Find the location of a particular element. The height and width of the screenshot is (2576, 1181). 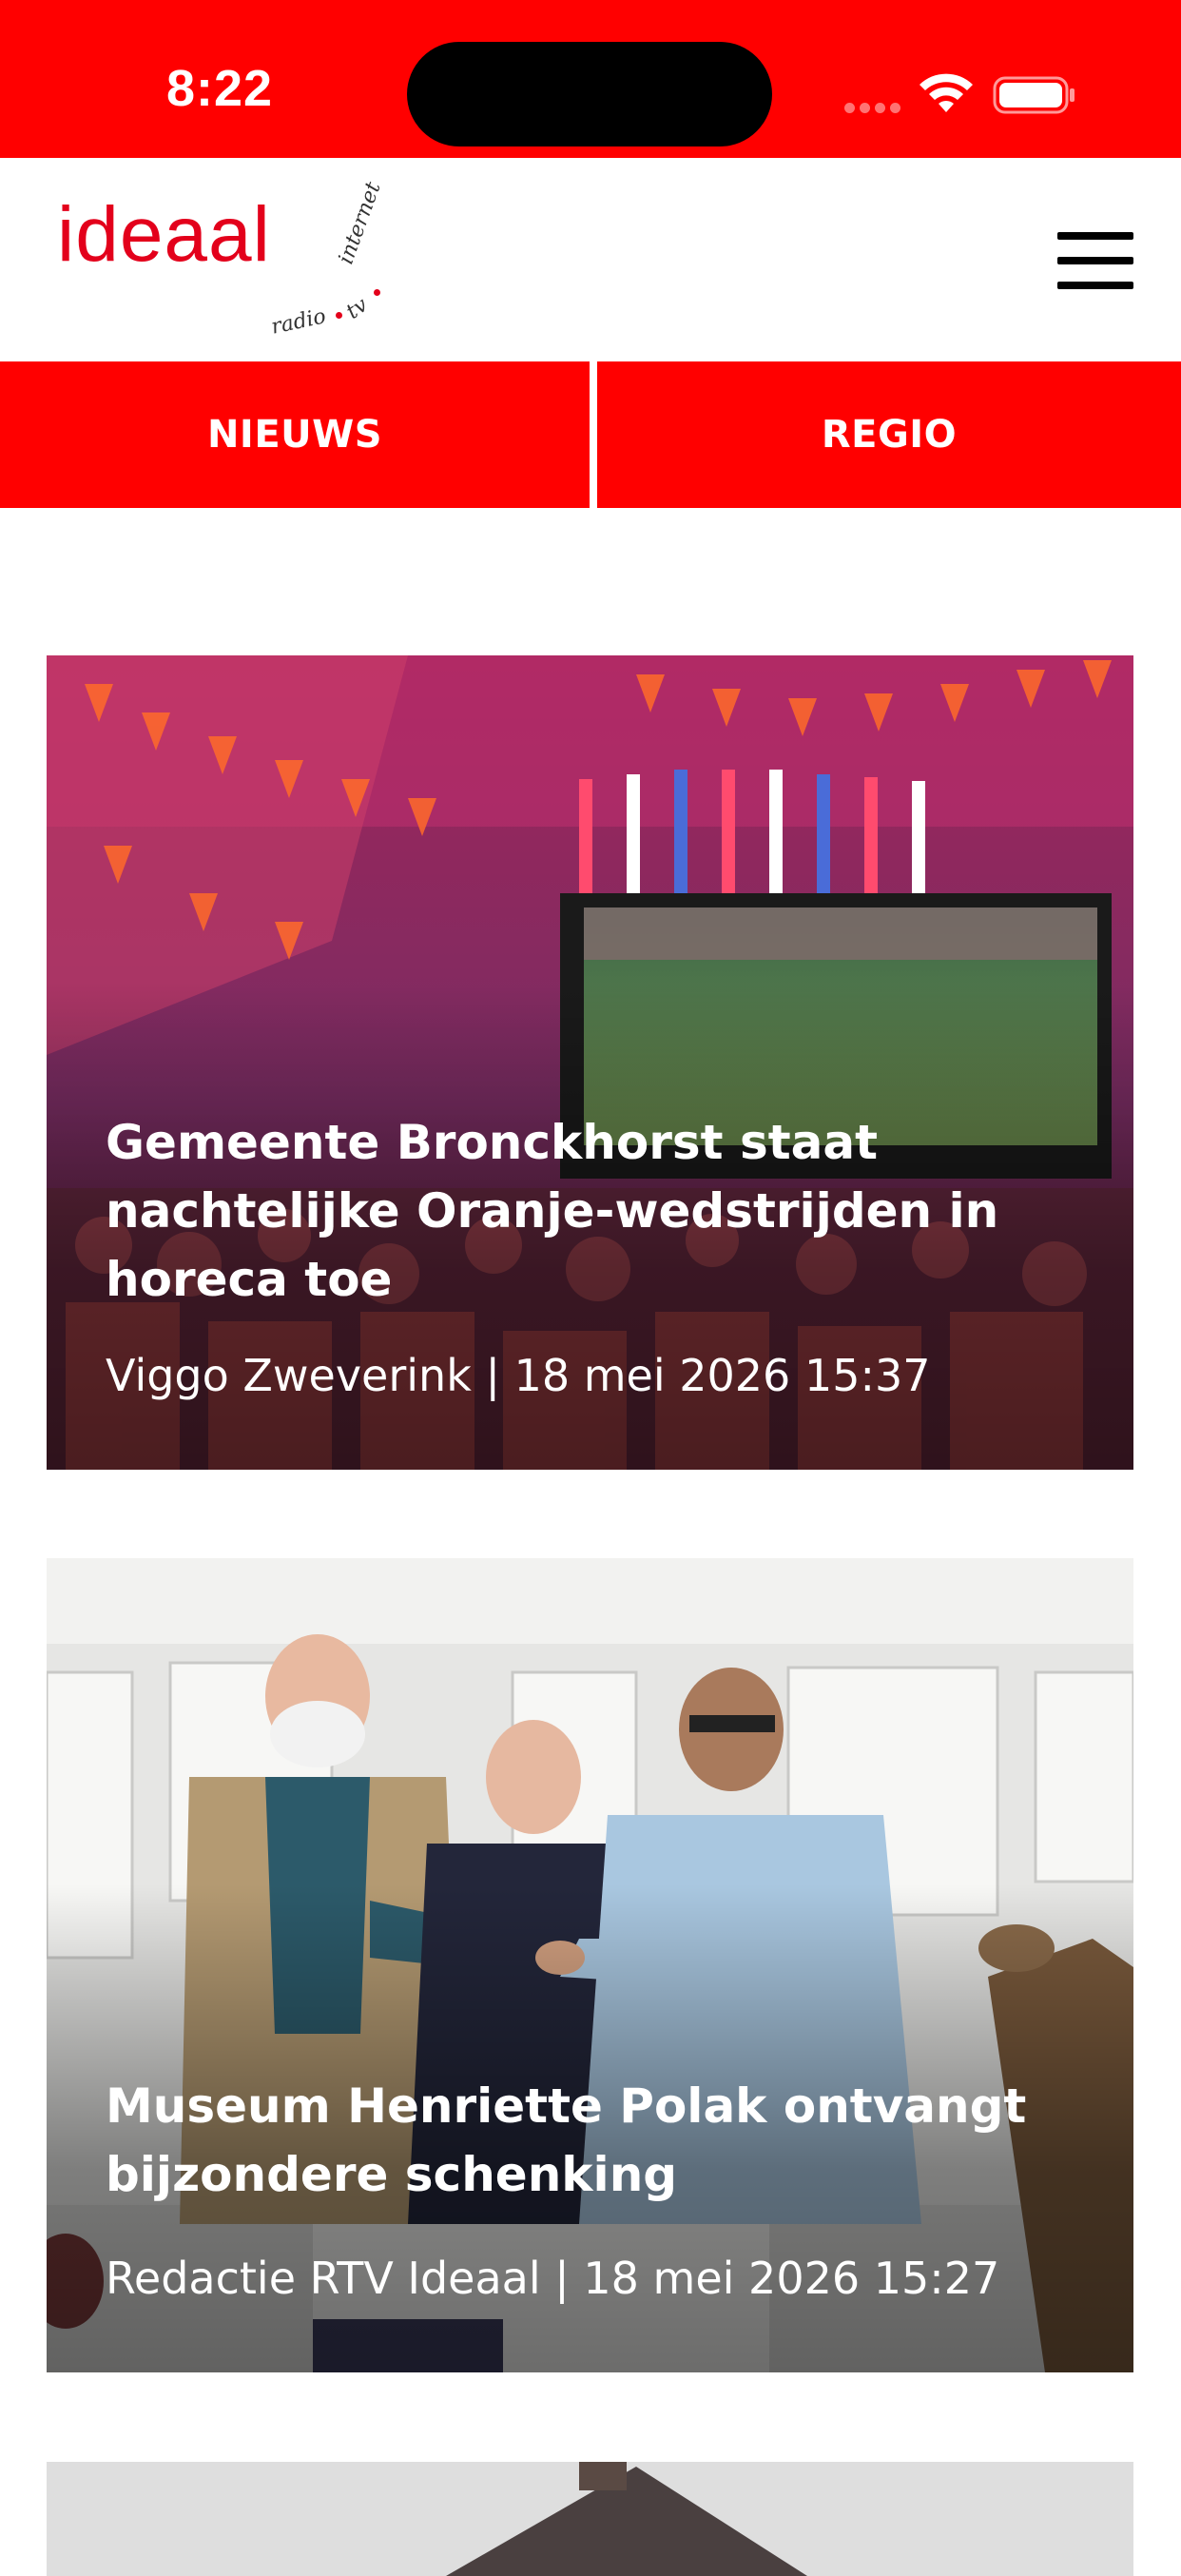

dynamic-island is located at coordinates (589, 94).